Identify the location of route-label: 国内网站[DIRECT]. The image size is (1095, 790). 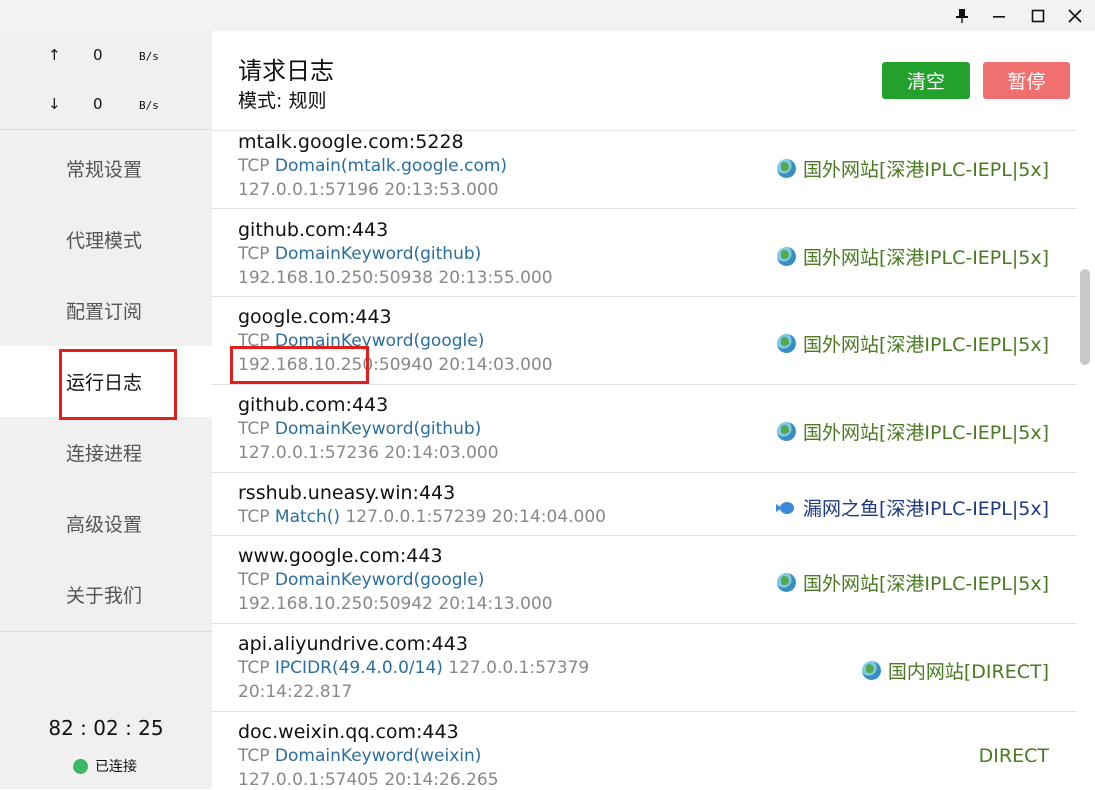
(968, 672).